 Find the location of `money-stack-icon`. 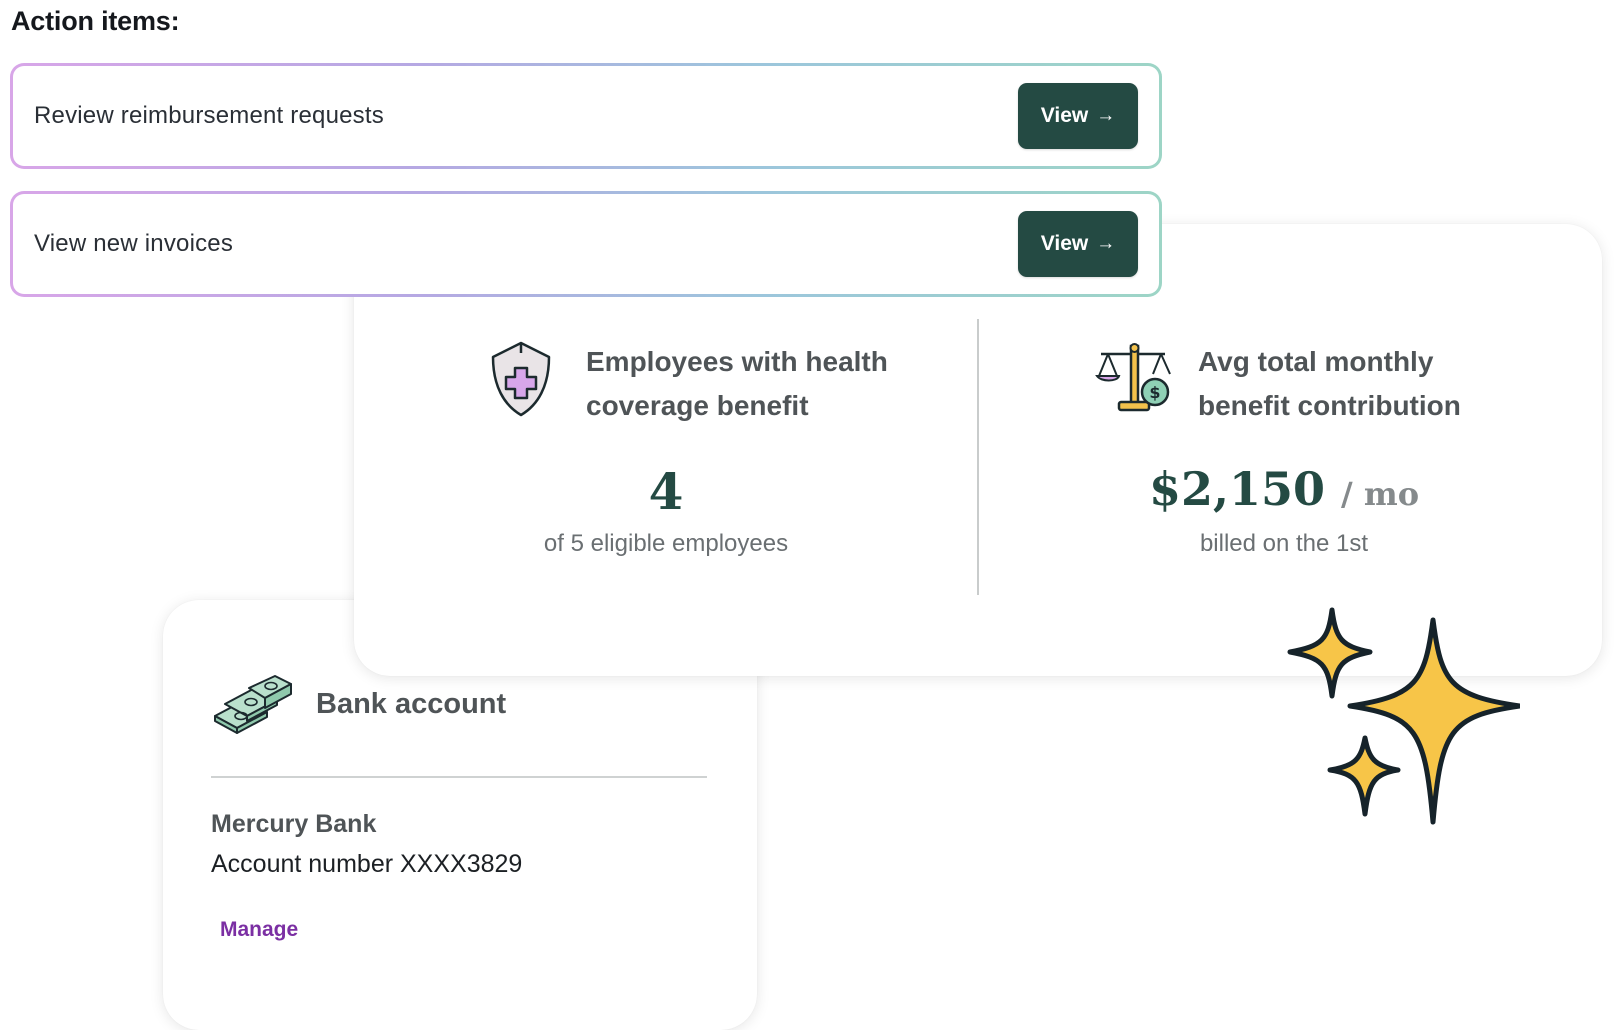

money-stack-icon is located at coordinates (252, 706).